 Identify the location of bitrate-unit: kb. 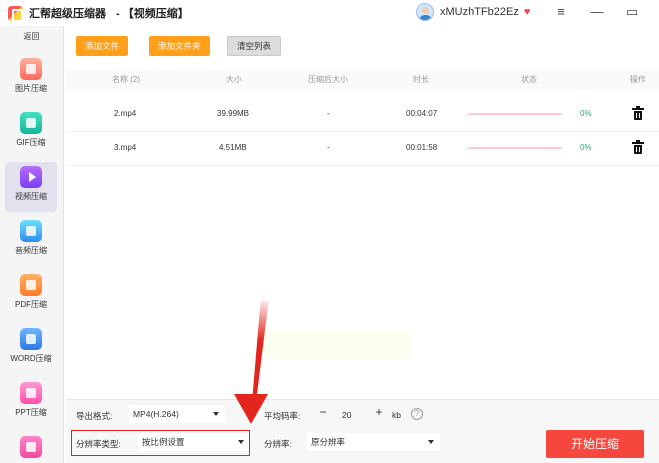
(396, 415).